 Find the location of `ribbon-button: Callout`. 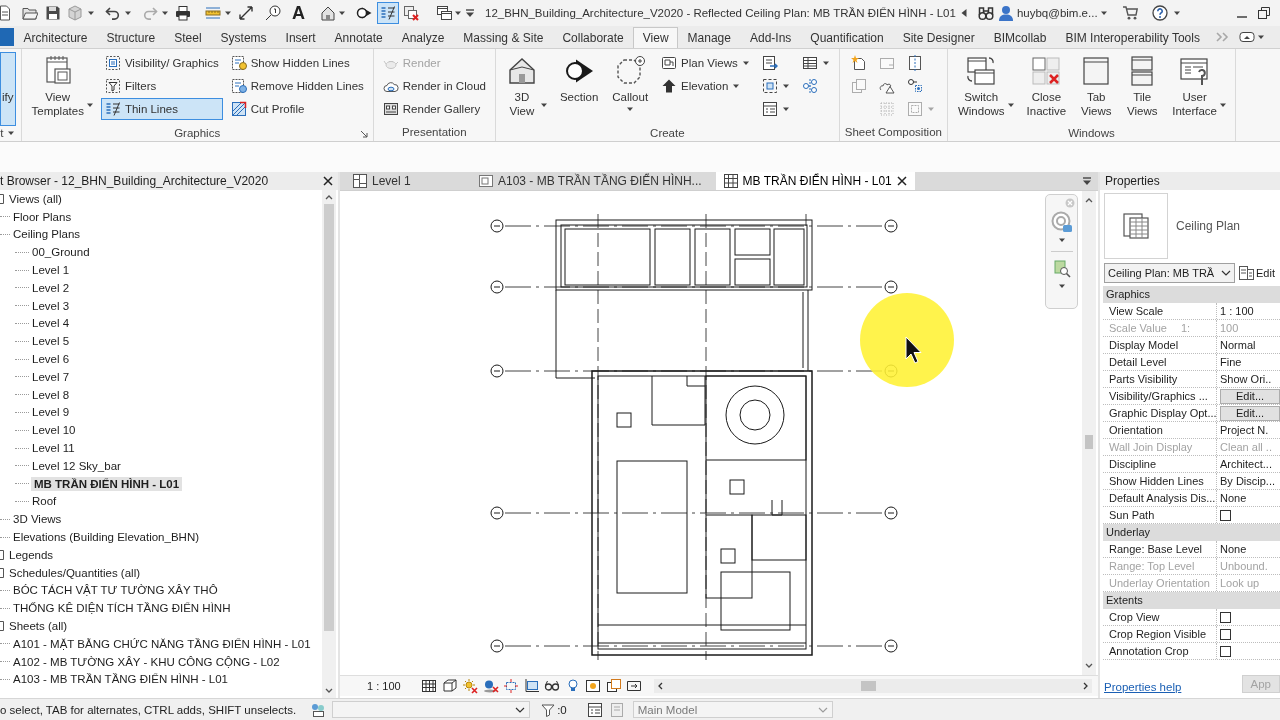

ribbon-button: Callout is located at coordinates (630, 89).